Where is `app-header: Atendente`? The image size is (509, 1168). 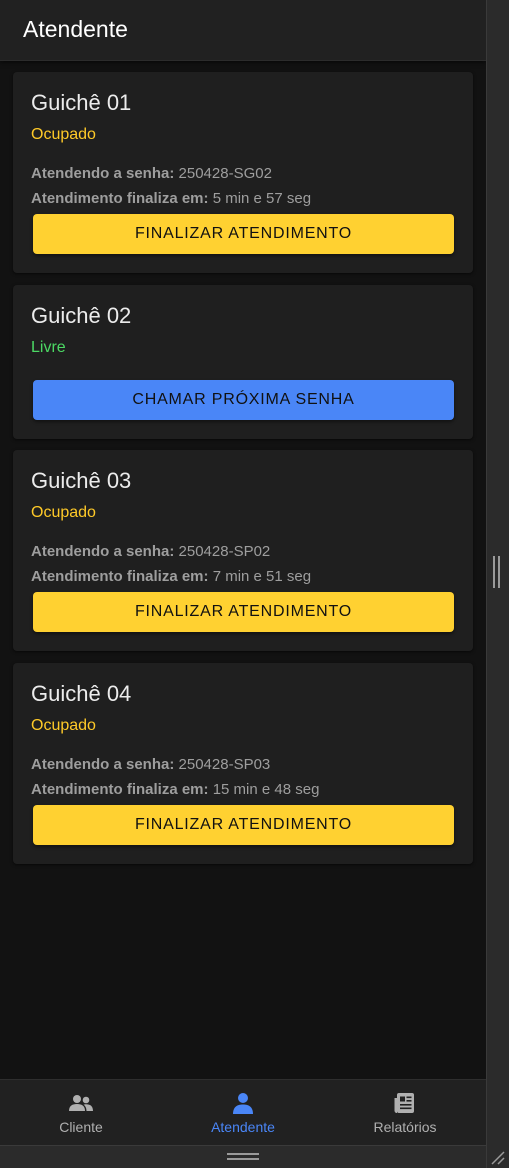 app-header: Atendente is located at coordinates (243, 30).